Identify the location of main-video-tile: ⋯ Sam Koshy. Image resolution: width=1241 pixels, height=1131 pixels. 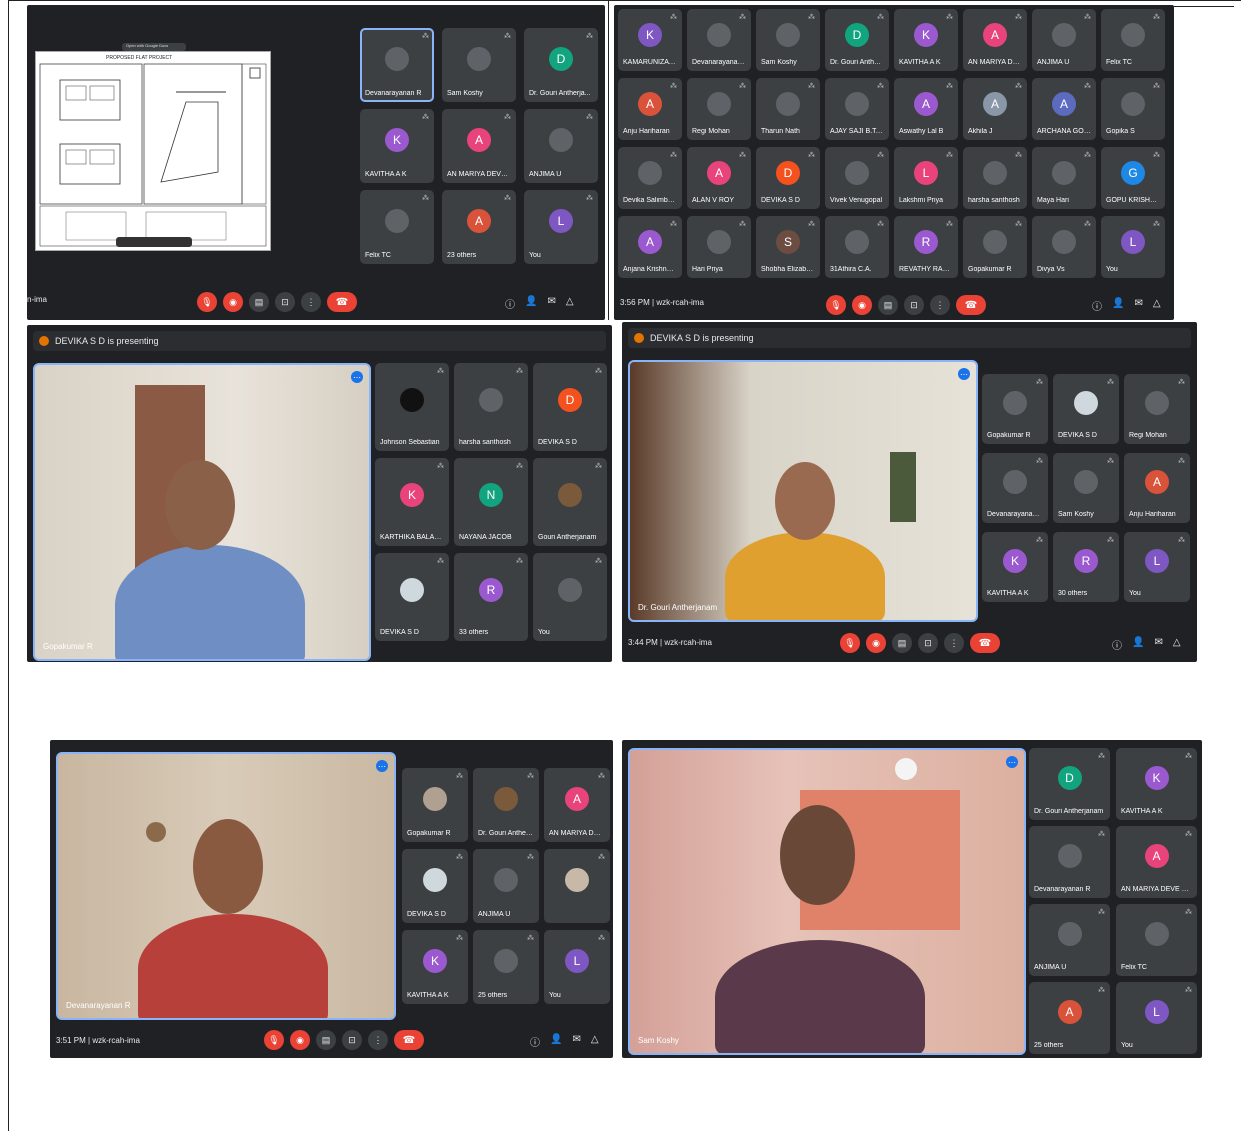
(827, 901).